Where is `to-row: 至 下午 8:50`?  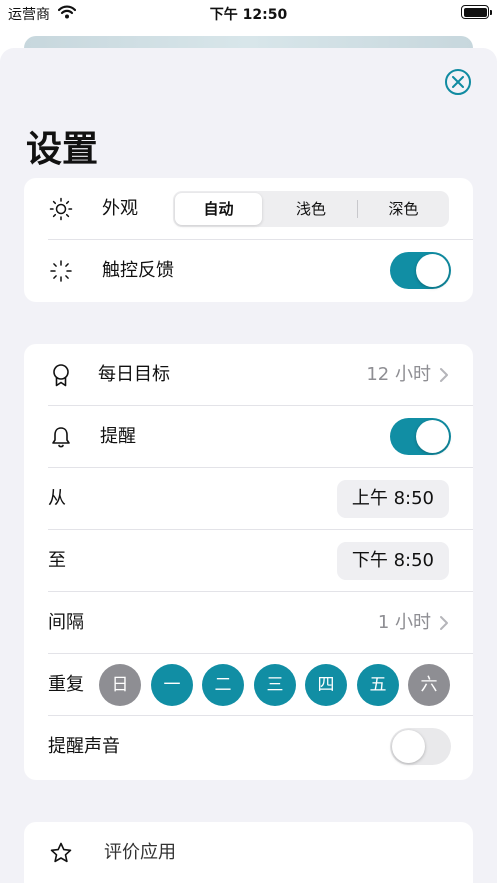 to-row: 至 下午 8:50 is located at coordinates (248, 561).